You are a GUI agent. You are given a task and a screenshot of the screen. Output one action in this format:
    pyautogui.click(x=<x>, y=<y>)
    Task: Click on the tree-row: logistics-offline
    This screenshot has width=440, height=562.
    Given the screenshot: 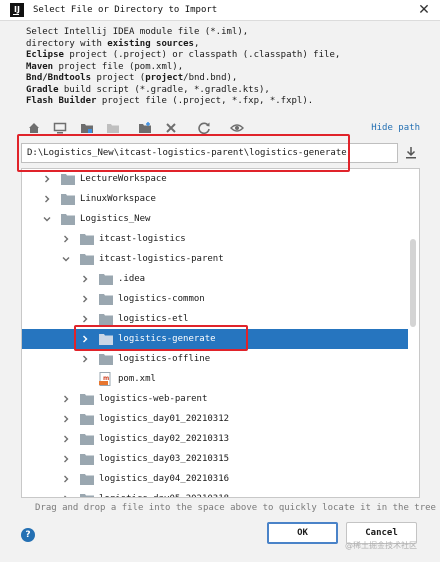 What is the action you would take?
    pyautogui.click(x=215, y=359)
    